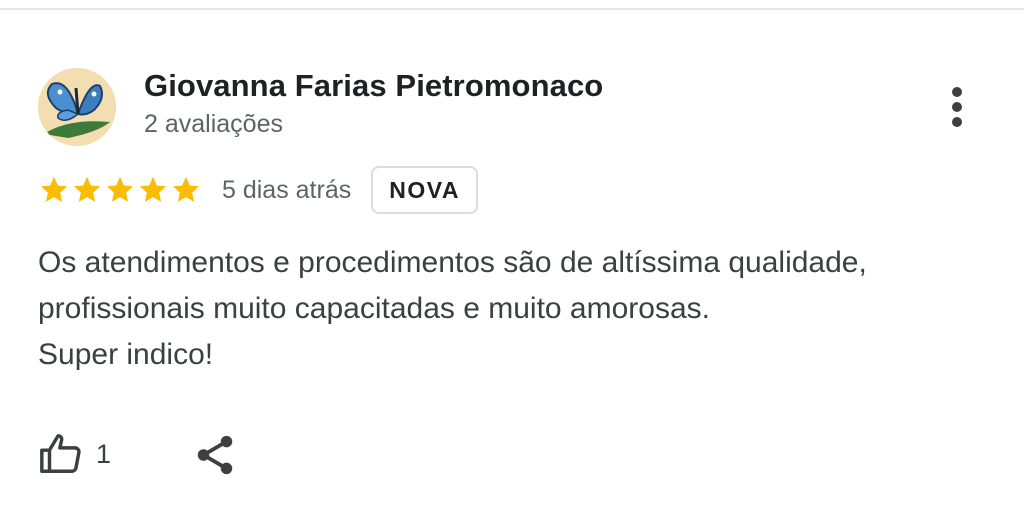 The width and height of the screenshot is (1024, 517). Describe the element at coordinates (104, 453) in the screenshot. I see `like-count: 1` at that location.